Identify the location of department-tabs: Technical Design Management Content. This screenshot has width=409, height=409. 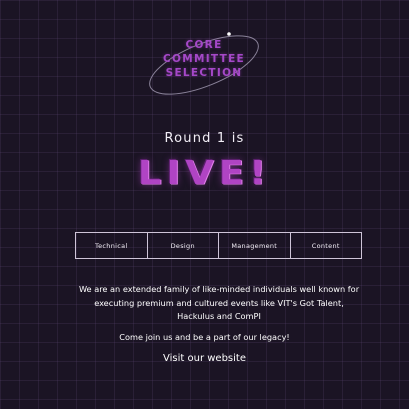
(218, 245).